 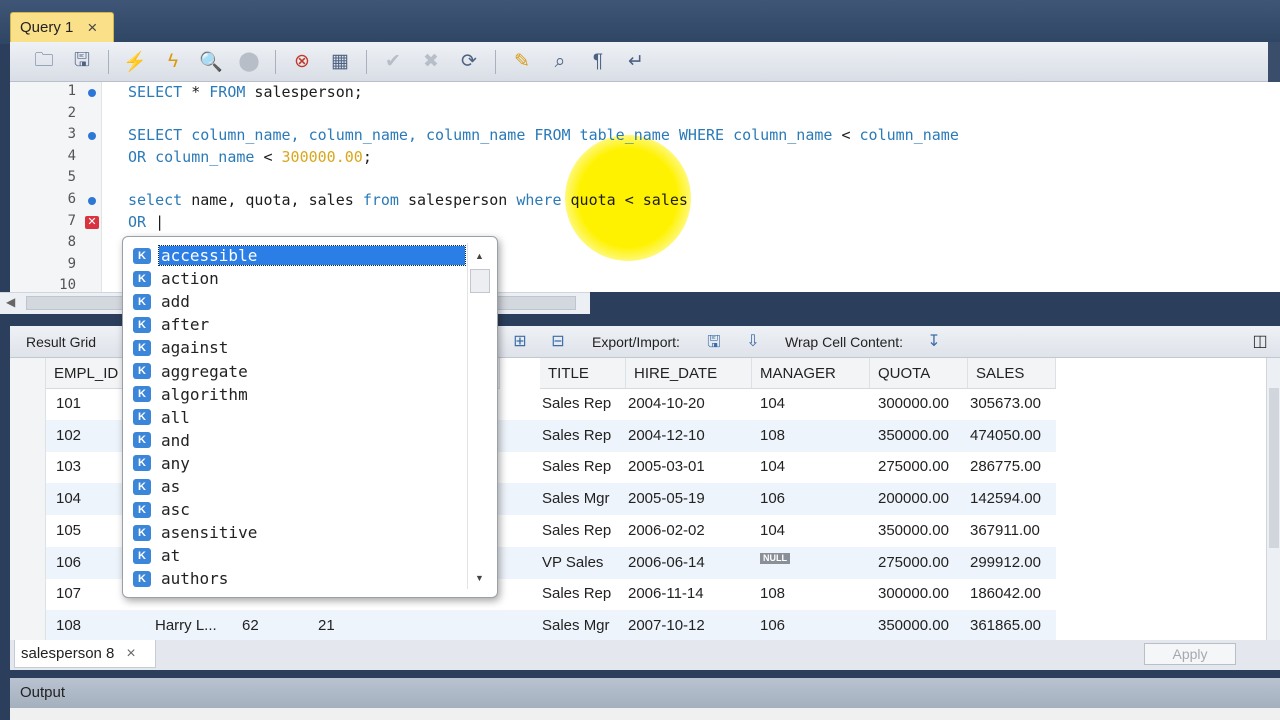 I want to click on table-cell-id: 106, so click(x=65, y=563).